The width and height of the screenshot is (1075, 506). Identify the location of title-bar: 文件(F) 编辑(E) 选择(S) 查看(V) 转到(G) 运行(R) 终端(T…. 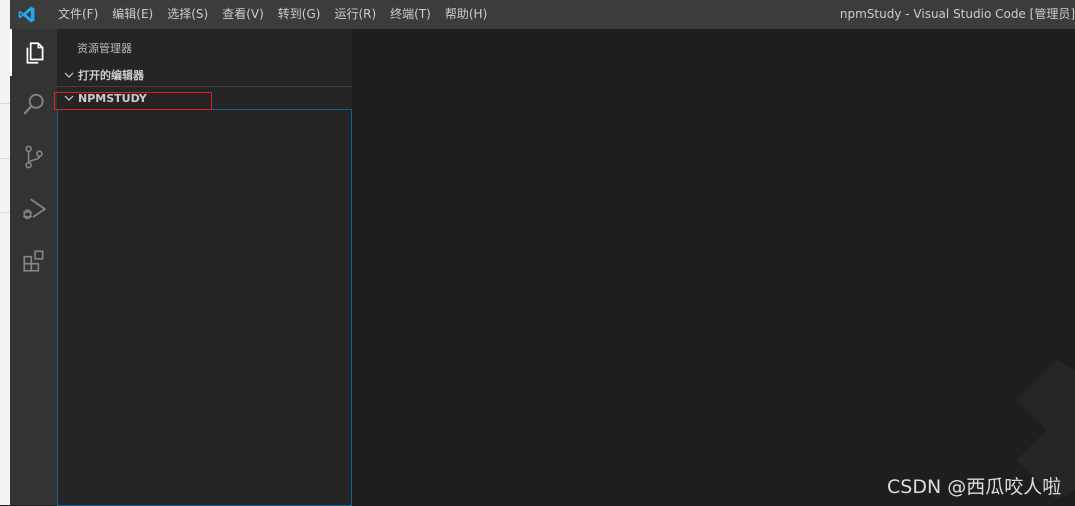
(542, 14).